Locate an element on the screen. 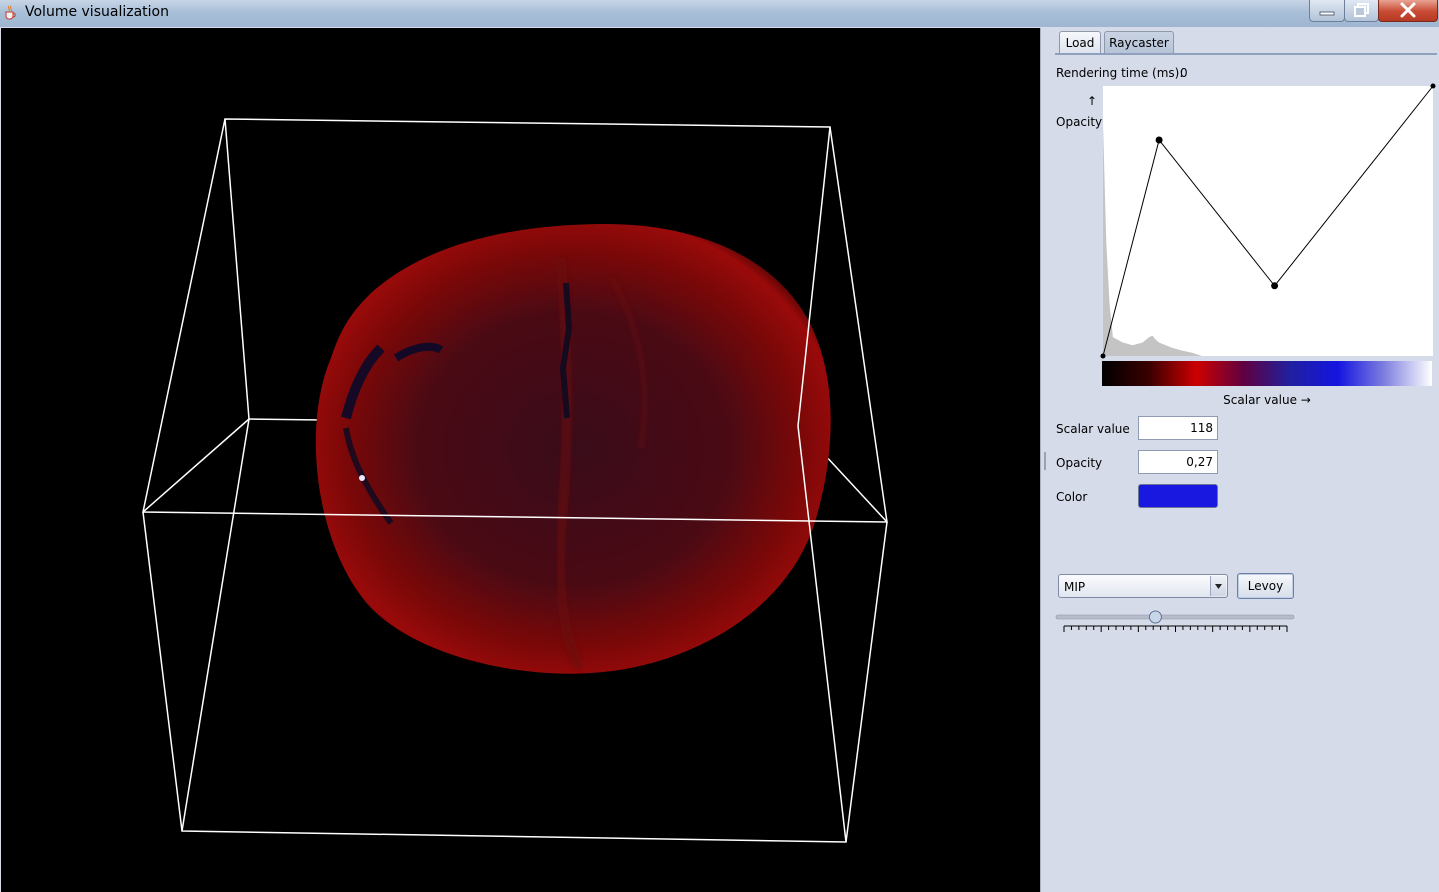 The width and height of the screenshot is (1439, 892). render-mode-value: MIP is located at coordinates (1075, 587).